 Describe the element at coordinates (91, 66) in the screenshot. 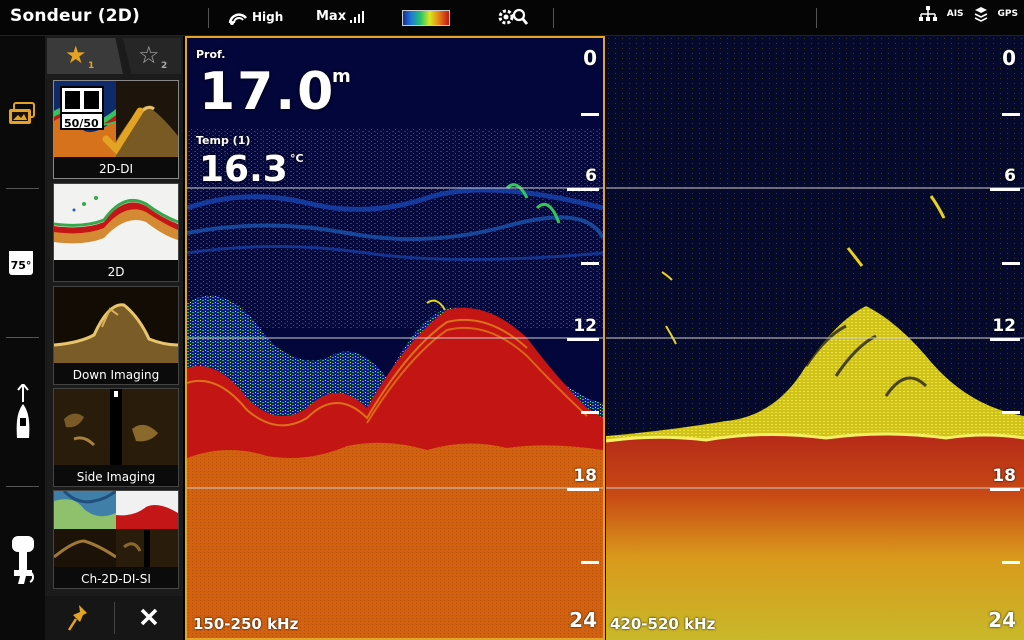

I see `tab-1-number: 1` at that location.